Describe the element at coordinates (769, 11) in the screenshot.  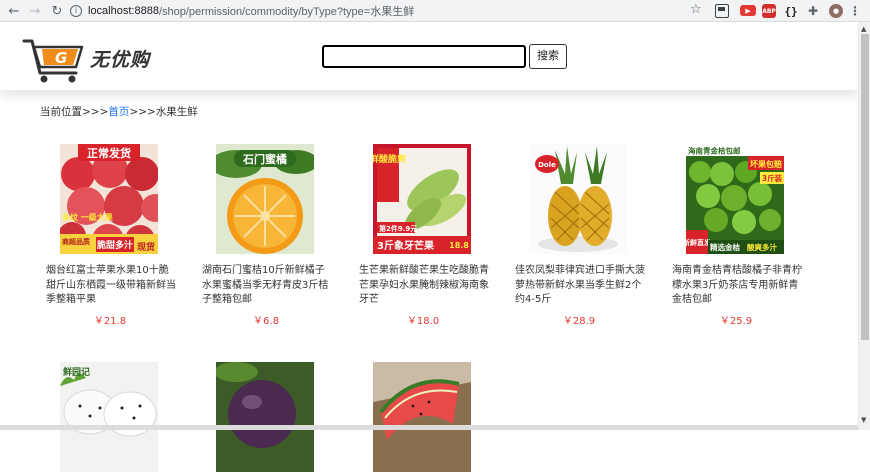
I see `adblock-extension-icon: ABP` at that location.